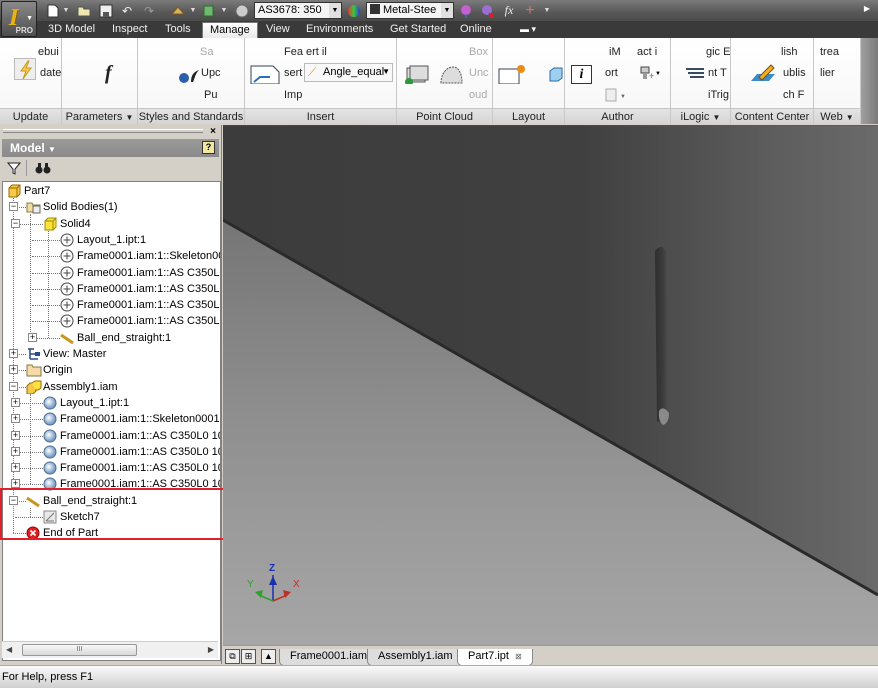 This screenshot has width=878, height=688. What do you see at coordinates (293, 73) in the screenshot?
I see `insert-ifeature-button: sert` at bounding box center [293, 73].